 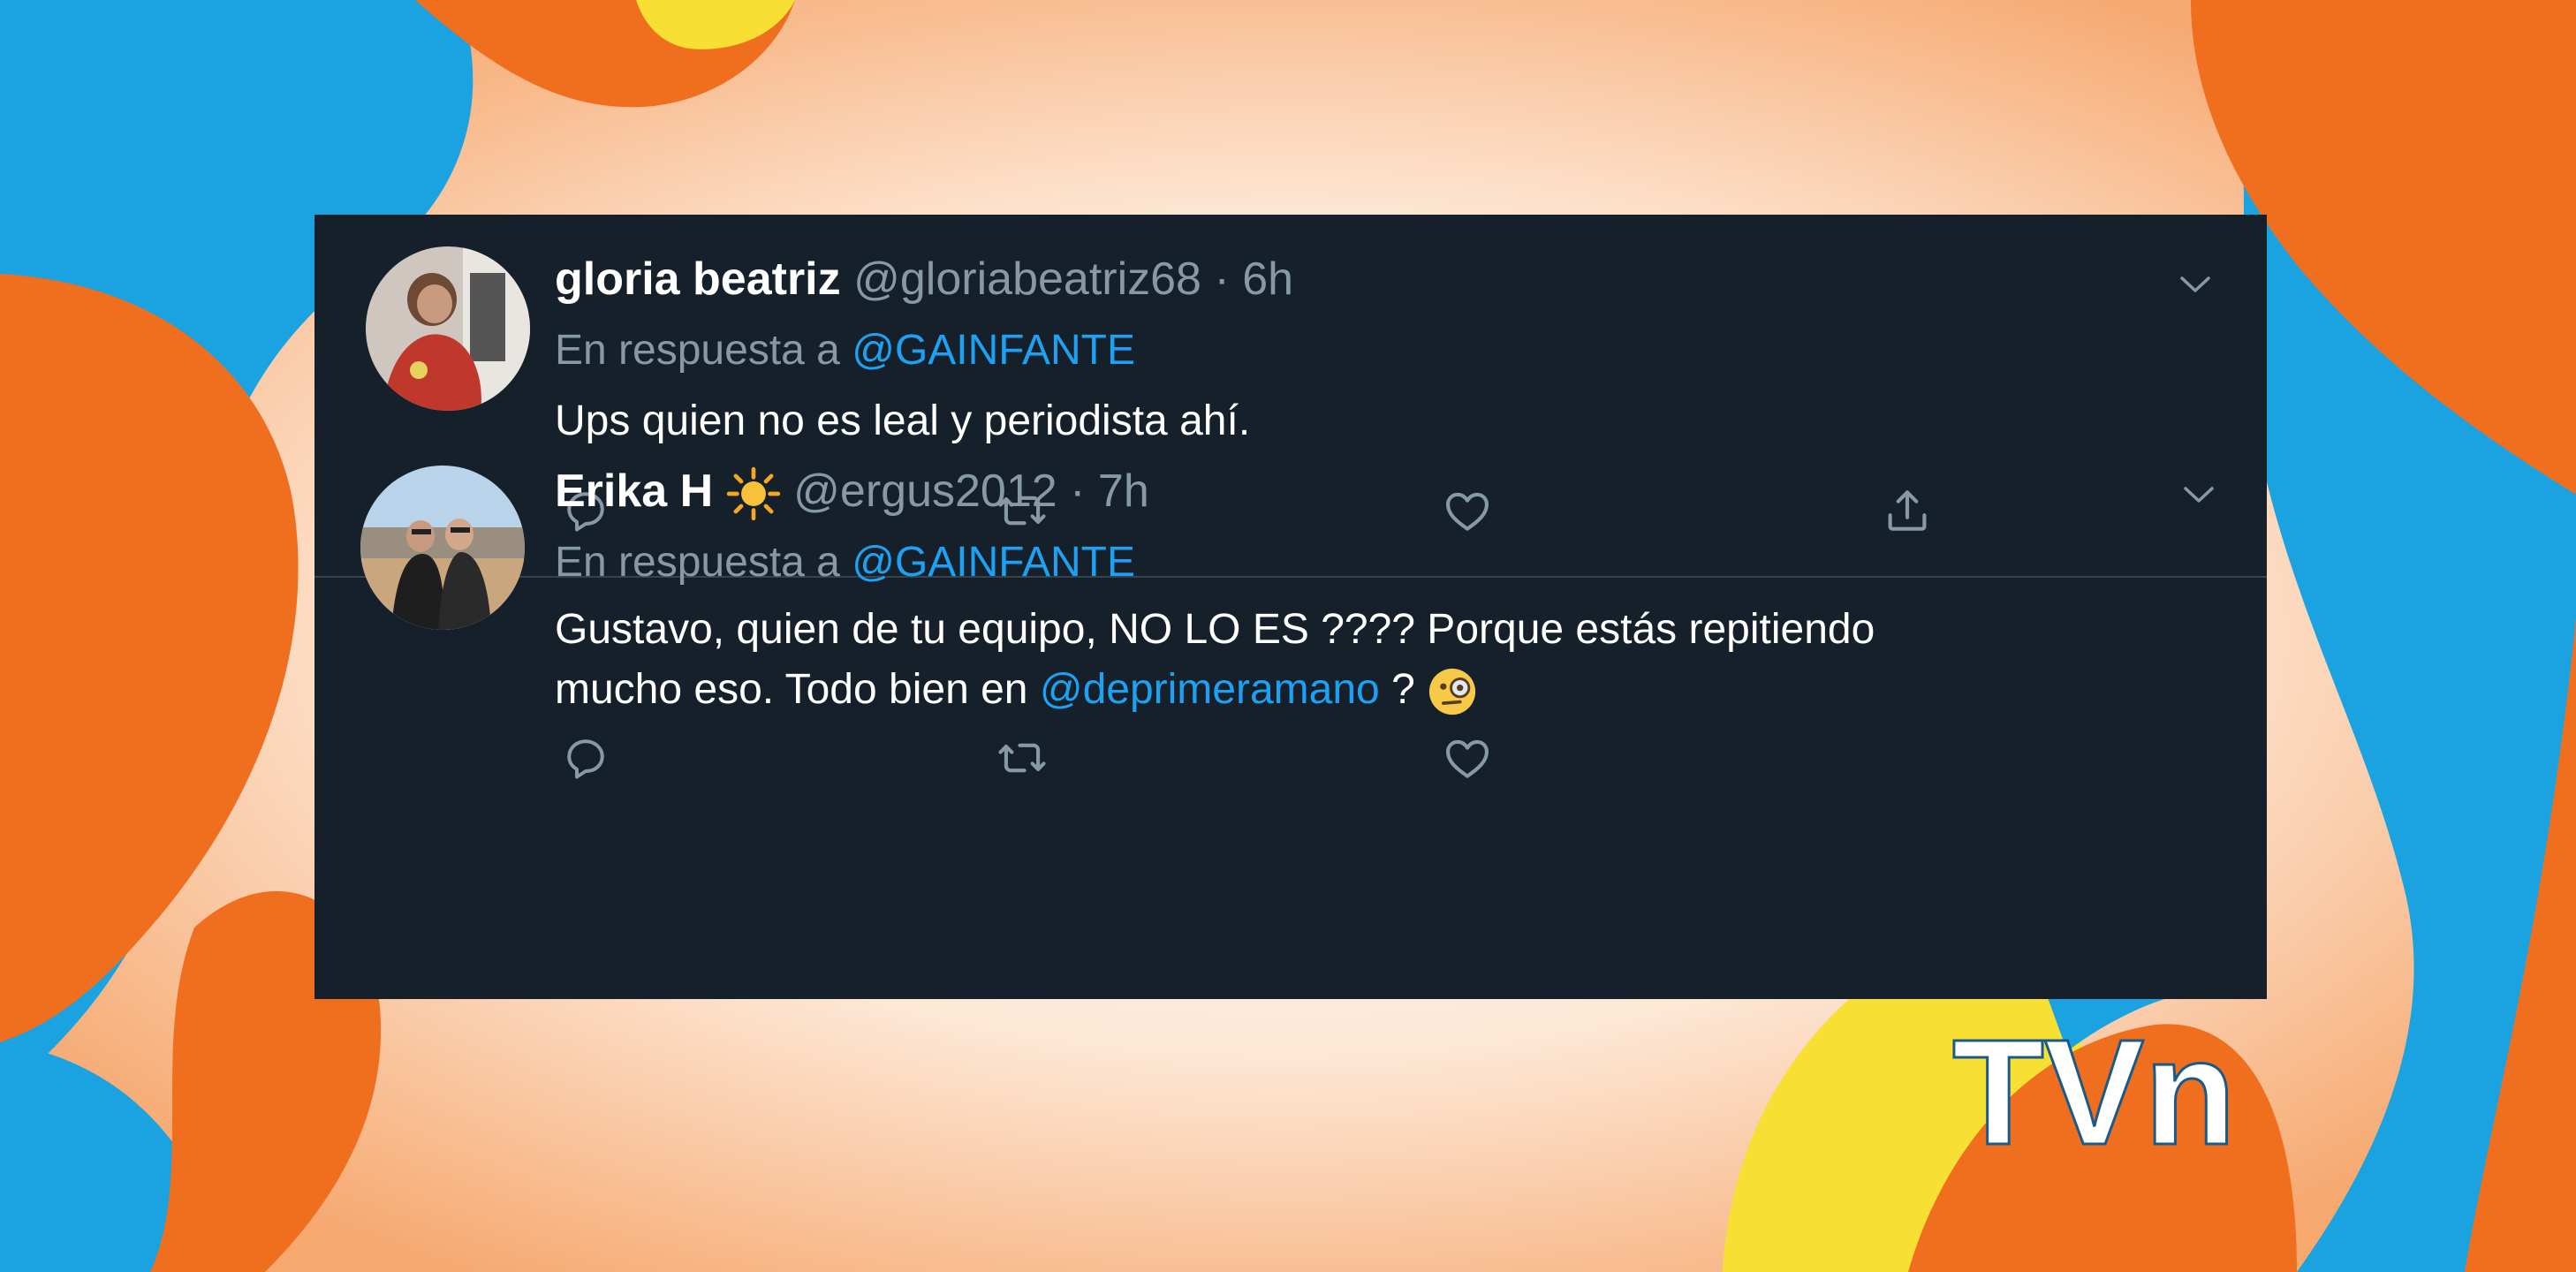 I want to click on monocle-face-emoji, so click(x=1453, y=692).